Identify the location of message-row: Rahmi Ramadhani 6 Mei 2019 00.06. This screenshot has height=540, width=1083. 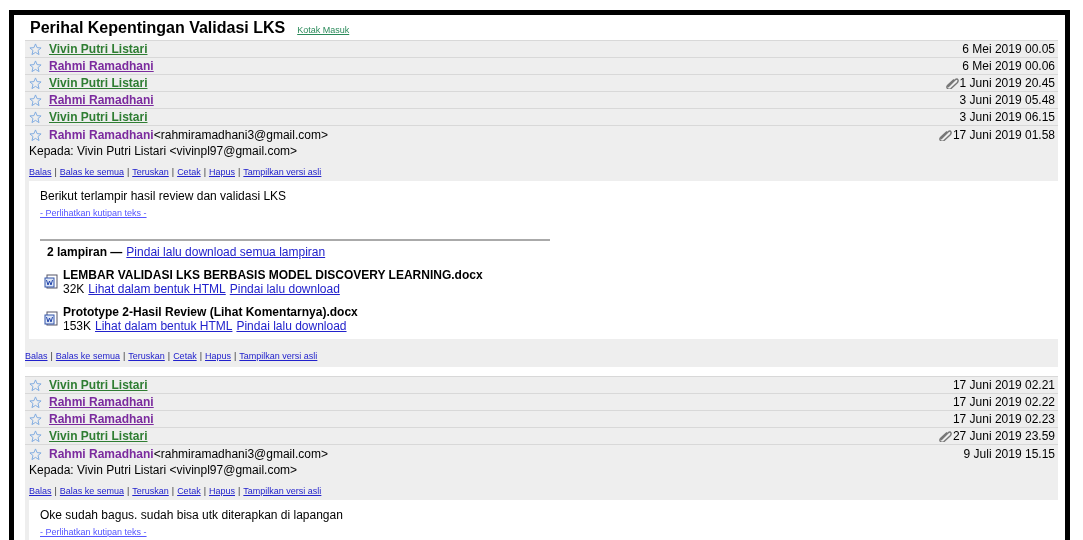
(541, 65).